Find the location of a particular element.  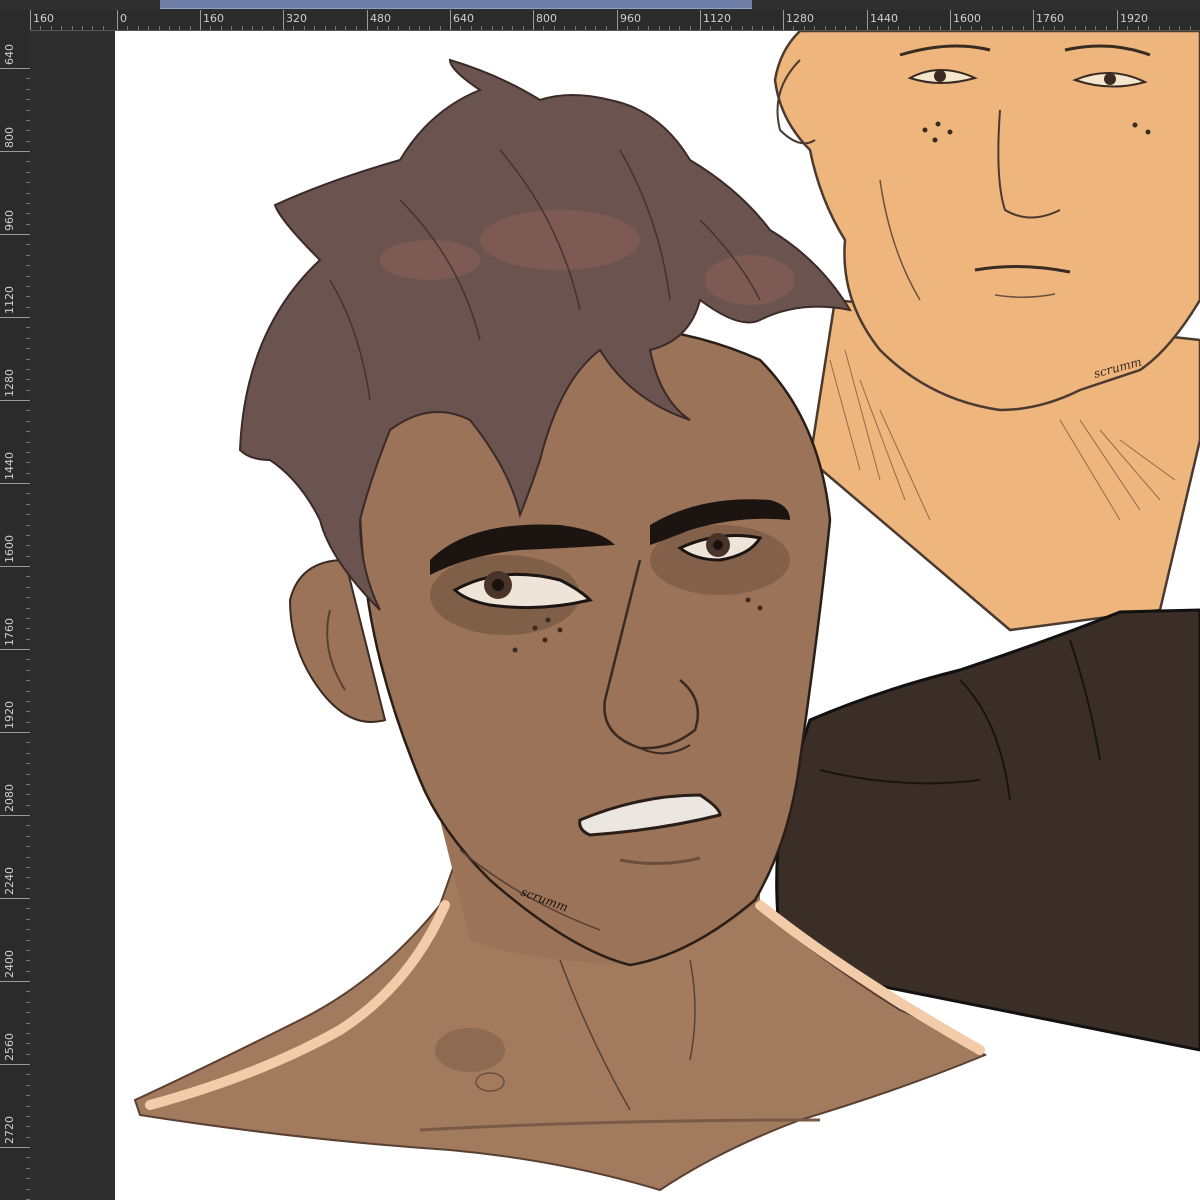

active-tab-highlight is located at coordinates (456, 4).